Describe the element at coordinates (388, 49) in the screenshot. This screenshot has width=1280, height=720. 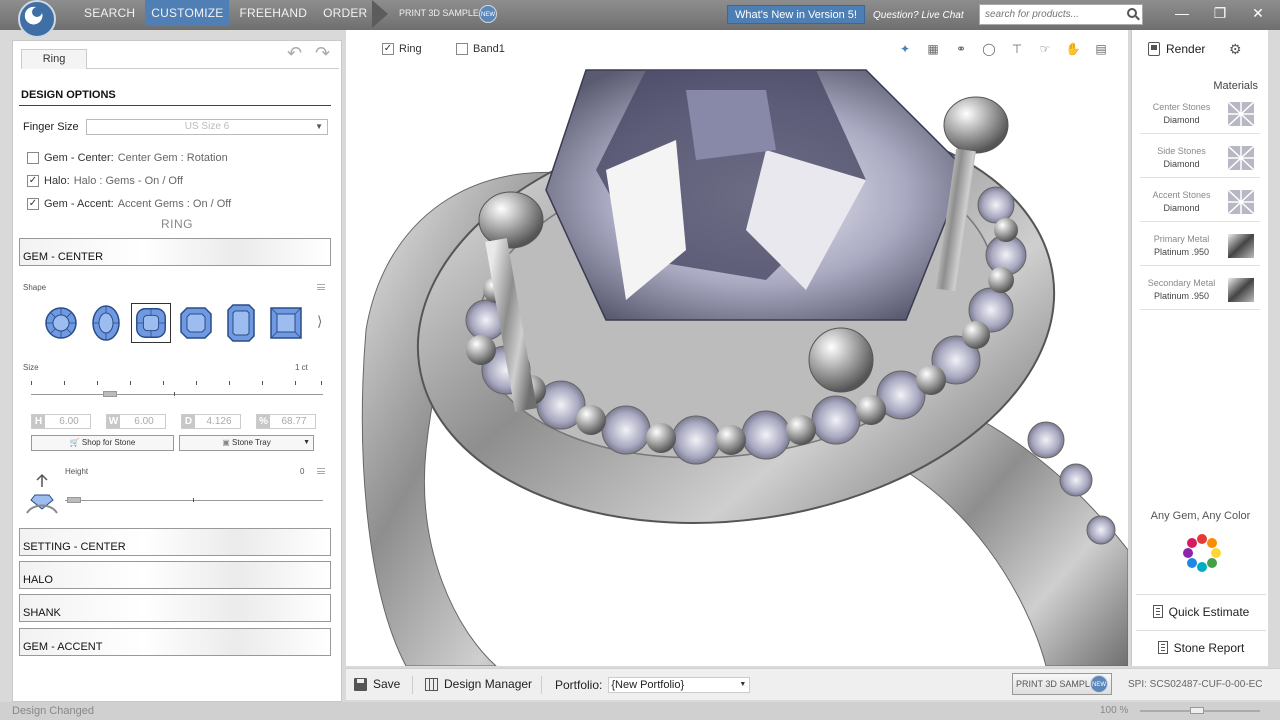
I see `checkbox-ring: ✓` at that location.